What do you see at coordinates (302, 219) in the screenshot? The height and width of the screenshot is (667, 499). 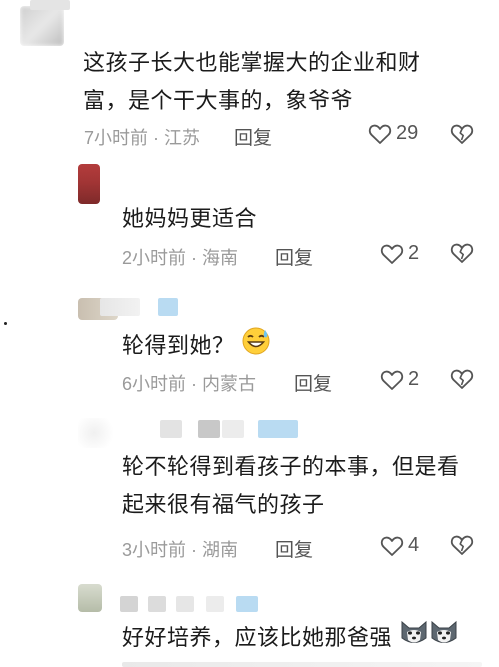 I see `comment-text: 她妈妈更适合` at bounding box center [302, 219].